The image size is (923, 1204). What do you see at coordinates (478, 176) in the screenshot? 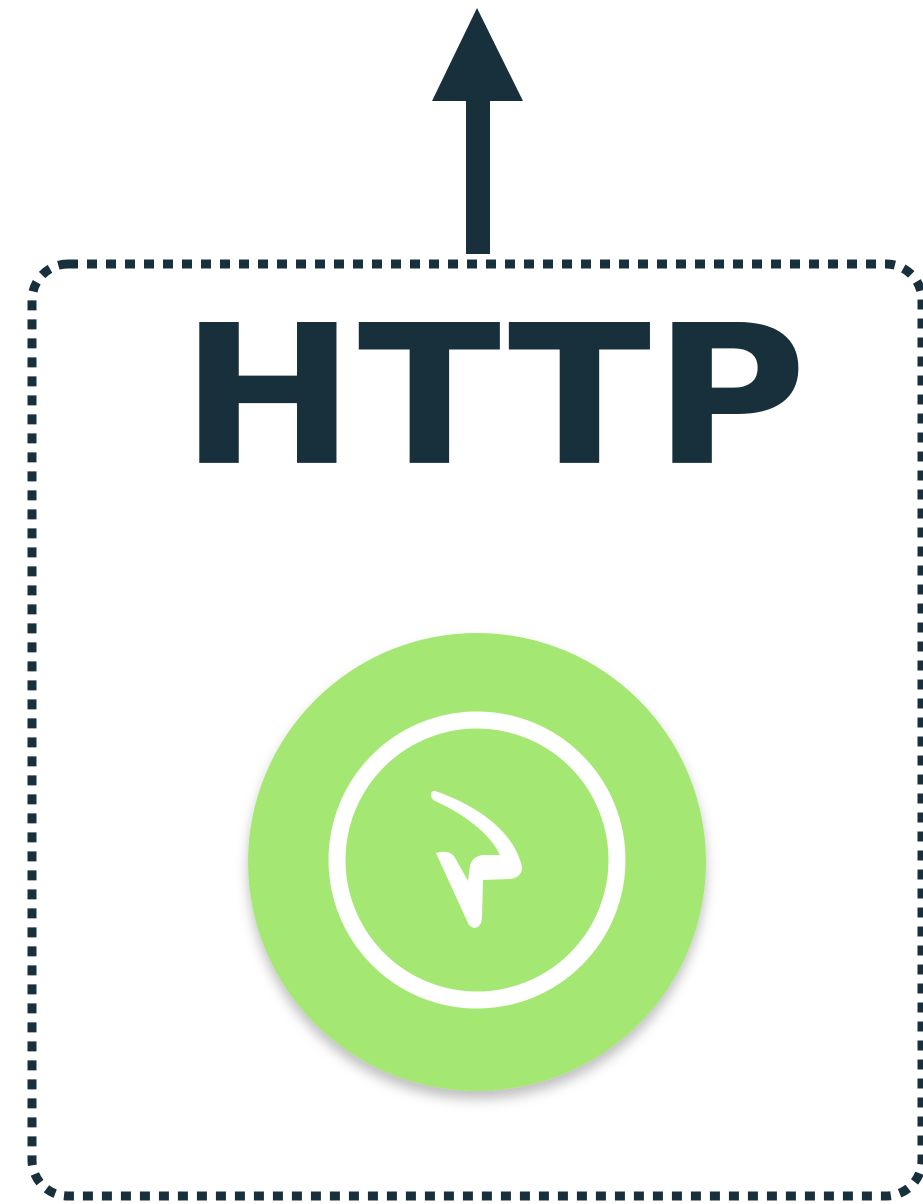
I see `arrow-shaft` at bounding box center [478, 176].